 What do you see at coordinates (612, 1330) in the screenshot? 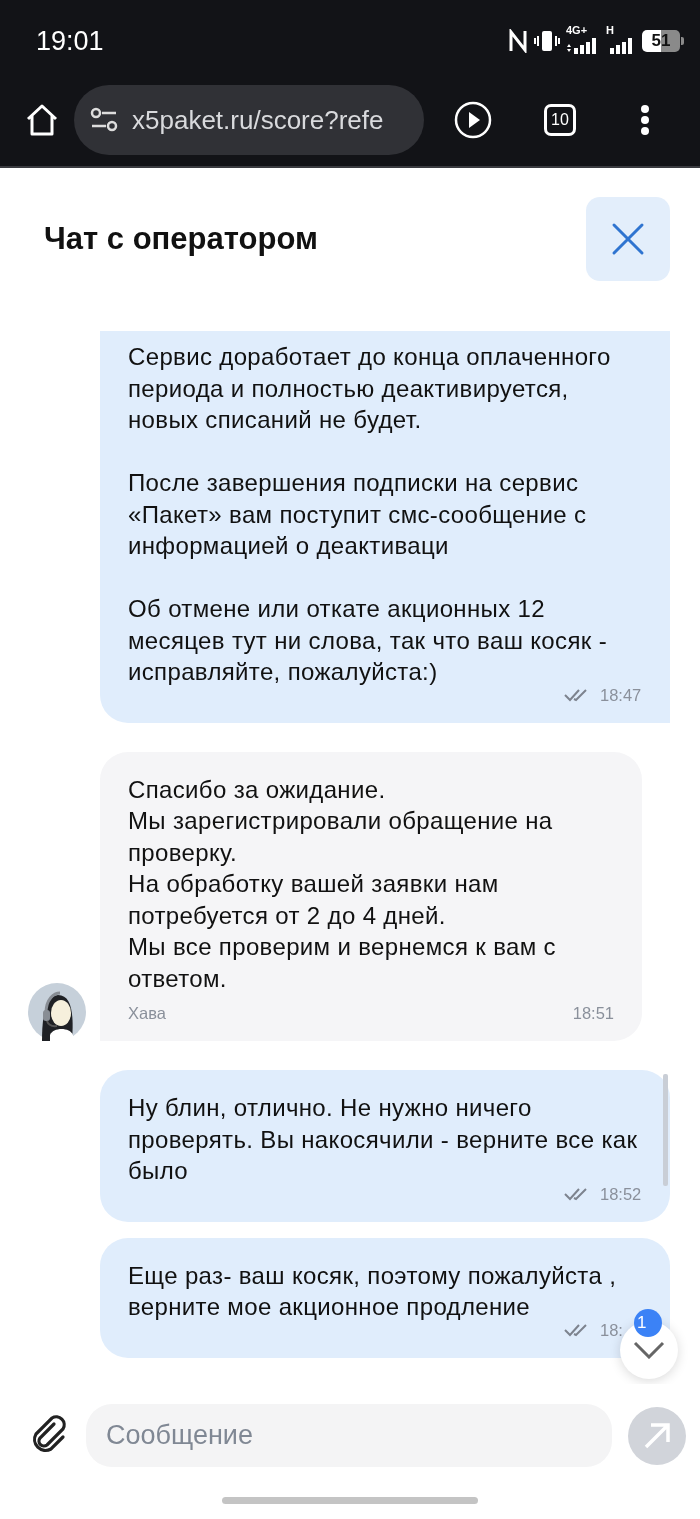
I see `message-time: 18:` at bounding box center [612, 1330].